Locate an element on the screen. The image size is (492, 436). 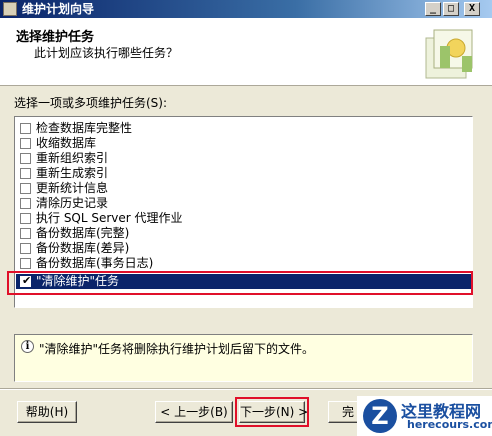
next-button: 下一步(N) > is located at coordinates (273, 412).